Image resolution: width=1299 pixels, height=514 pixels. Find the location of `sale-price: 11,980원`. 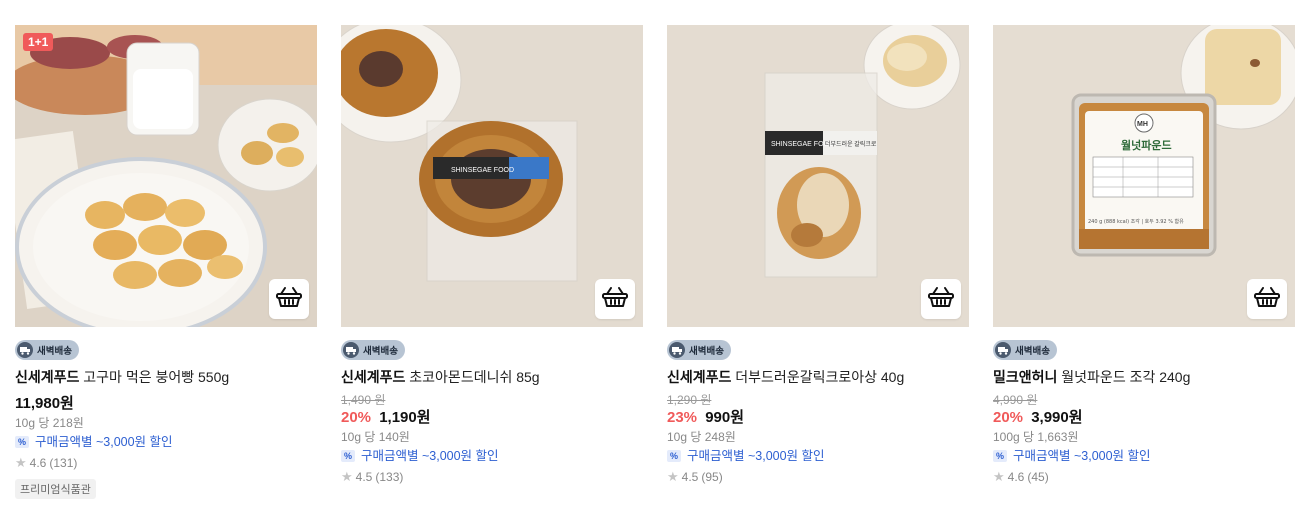

sale-price: 11,980원 is located at coordinates (44, 403).